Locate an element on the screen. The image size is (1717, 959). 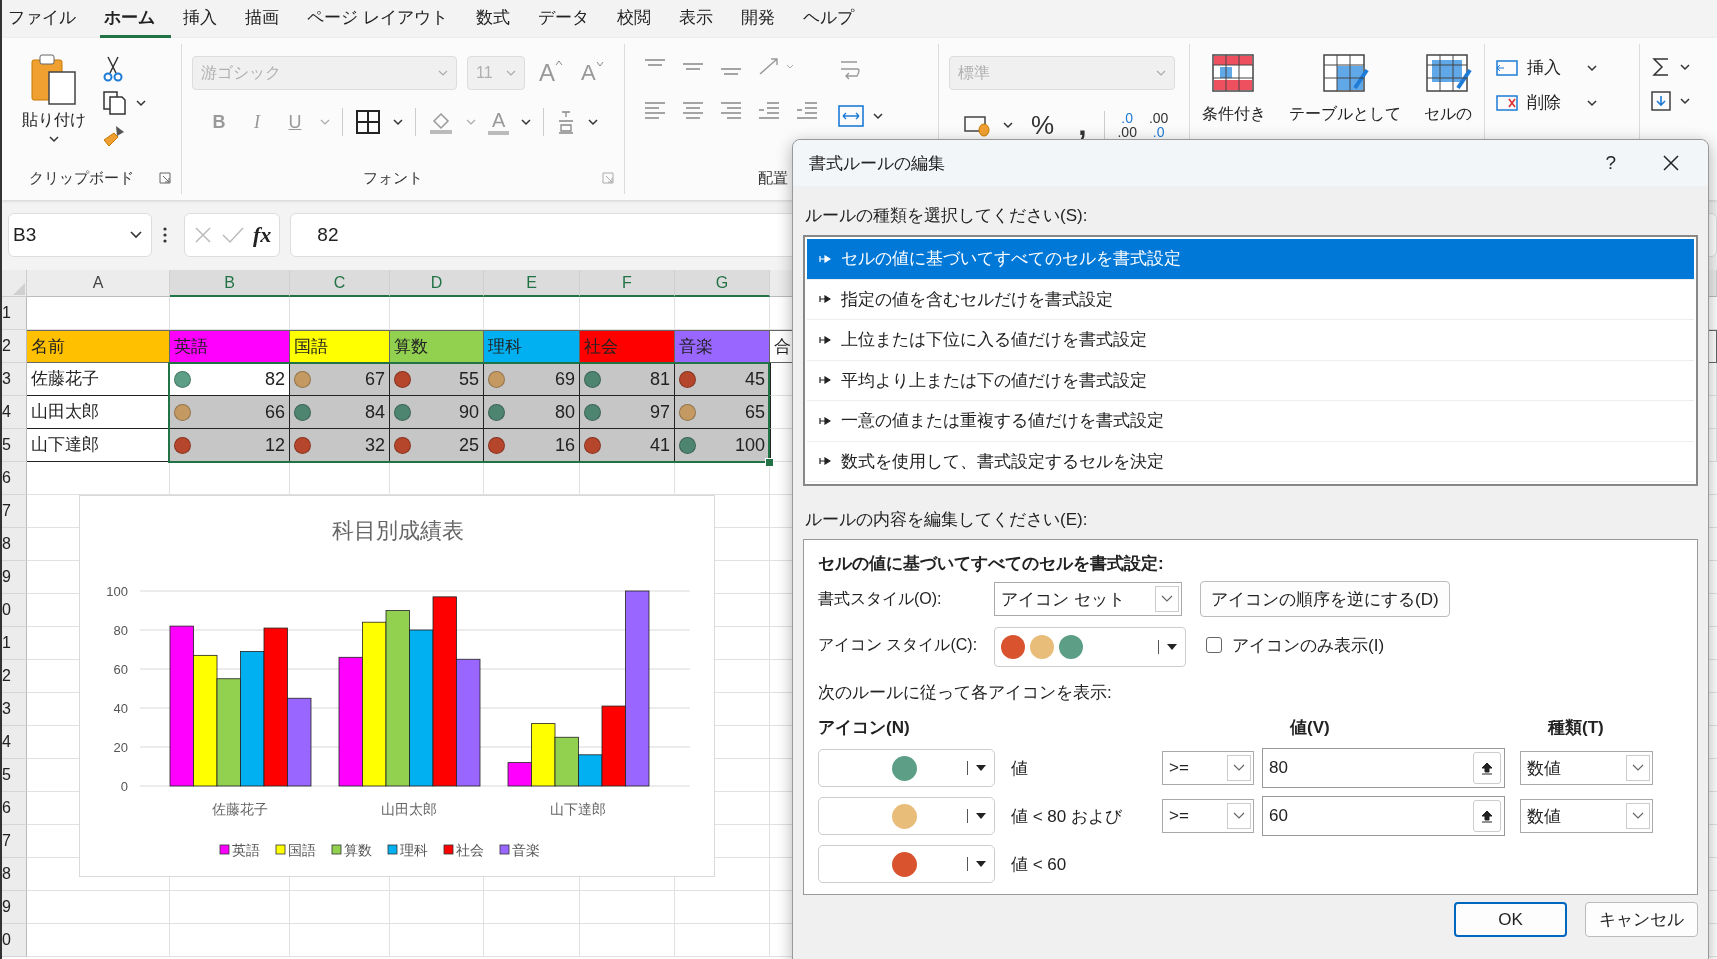
column-header: E is located at coordinates (532, 283).